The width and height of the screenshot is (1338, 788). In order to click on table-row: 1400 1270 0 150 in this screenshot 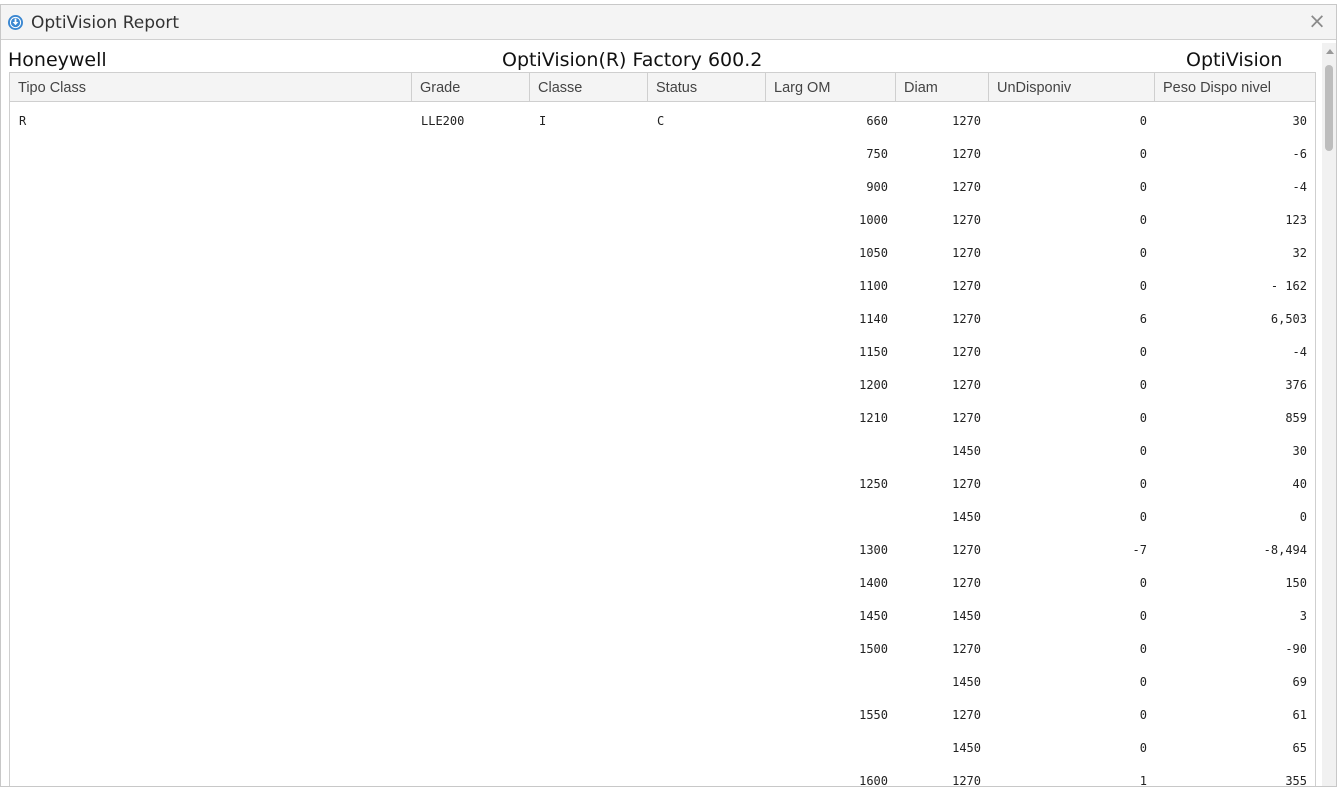, I will do `click(662, 580)`.